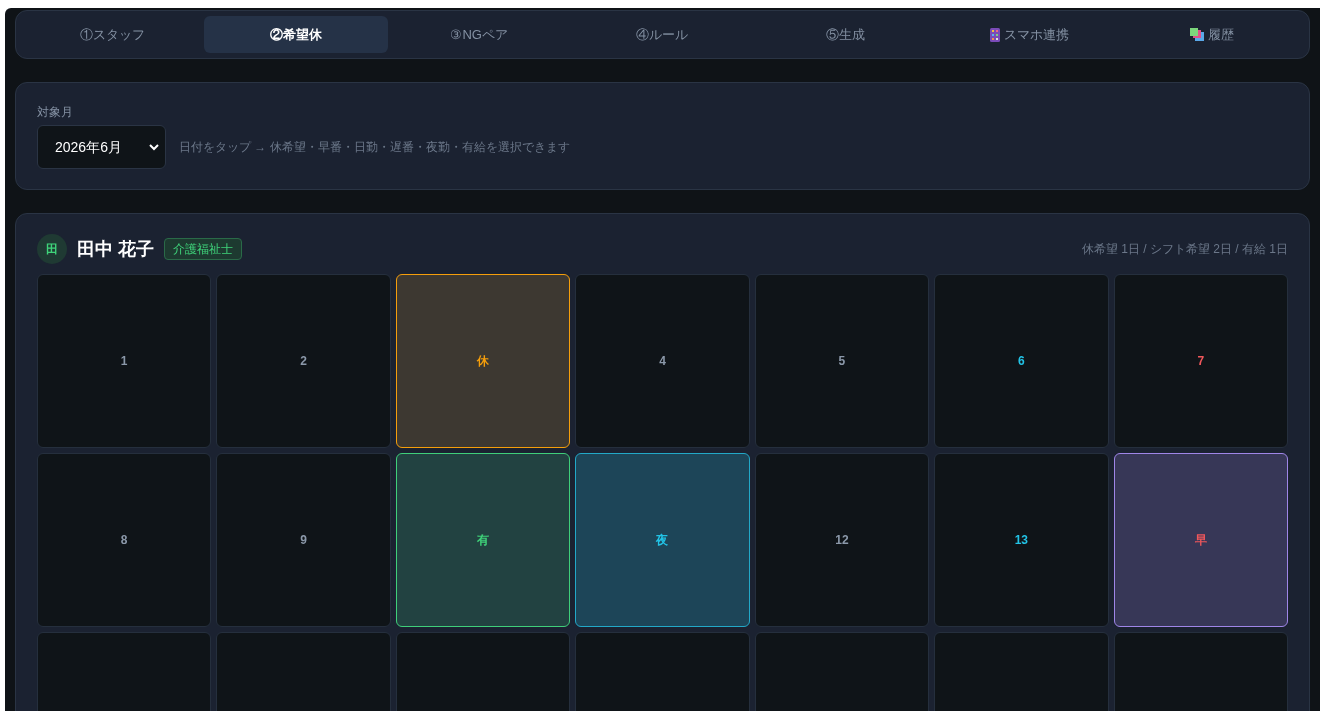 This screenshot has height=711, width=1320. What do you see at coordinates (55, 112) in the screenshot?
I see `month-label: 対象月` at bounding box center [55, 112].